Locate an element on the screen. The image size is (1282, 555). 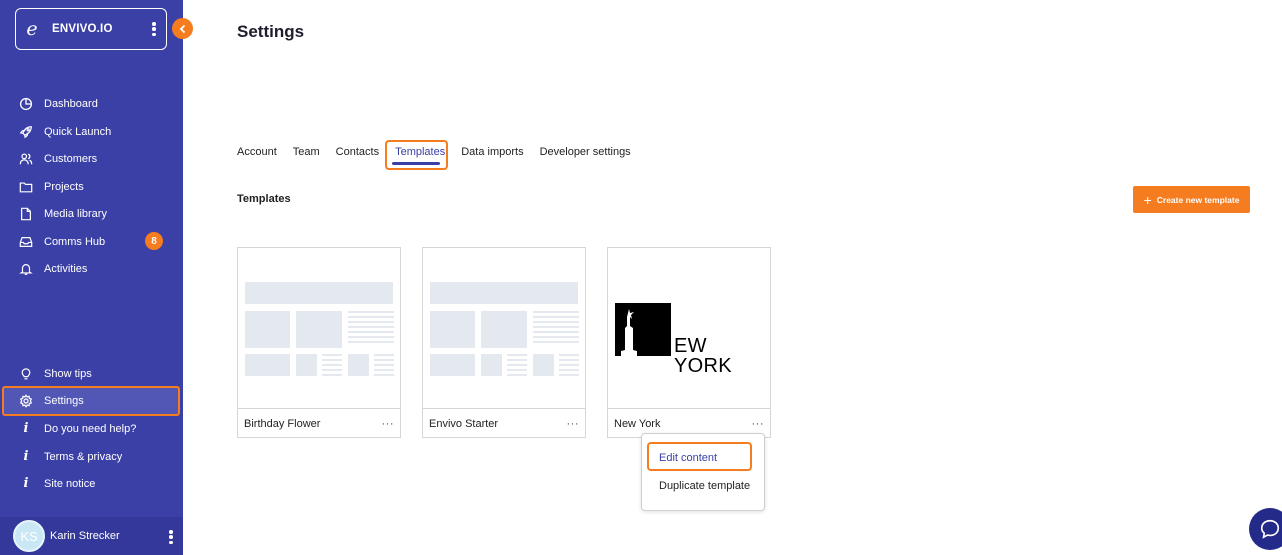
folder-icon is located at coordinates (26, 187).